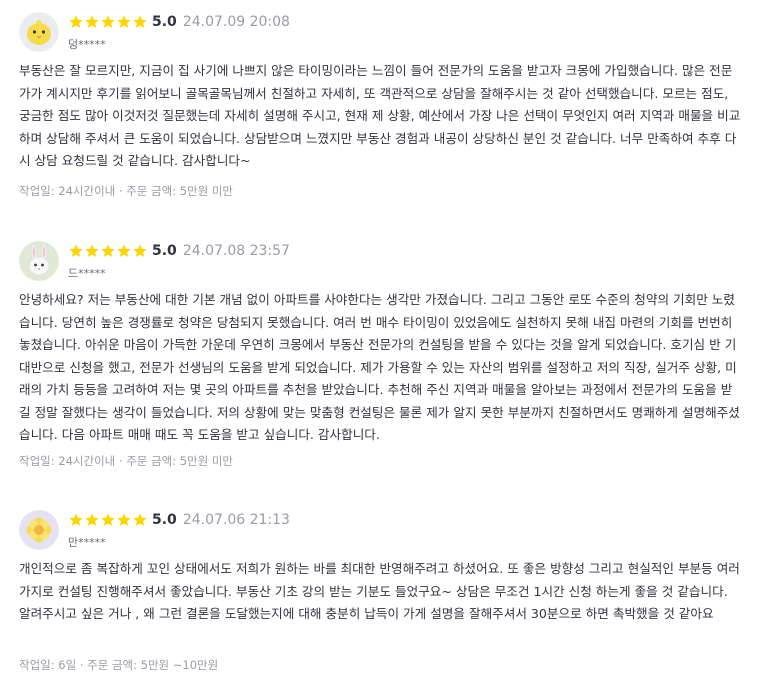  Describe the element at coordinates (236, 22) in the screenshot. I see `review-date: 24.07.09 20:08` at that location.